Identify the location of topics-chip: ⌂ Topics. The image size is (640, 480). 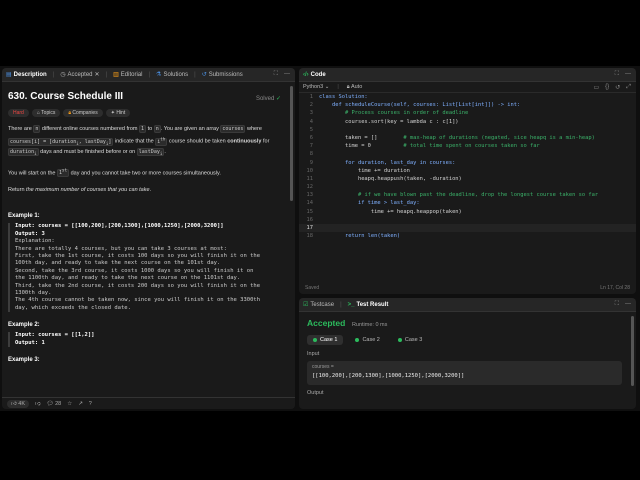
(46, 113).